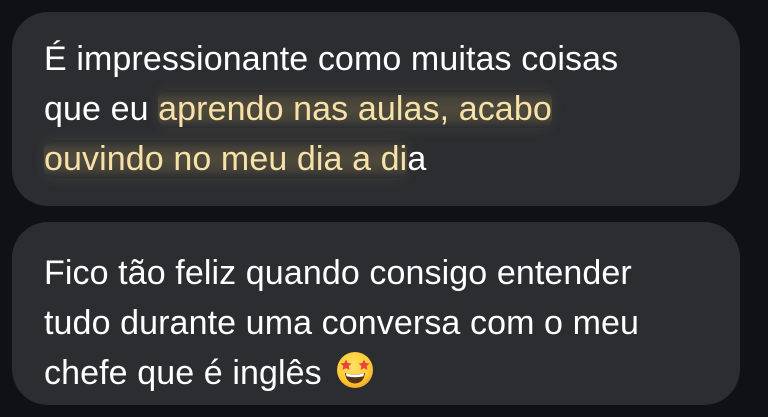  What do you see at coordinates (355, 370) in the screenshot?
I see `star-struck-emoji-icon` at bounding box center [355, 370].